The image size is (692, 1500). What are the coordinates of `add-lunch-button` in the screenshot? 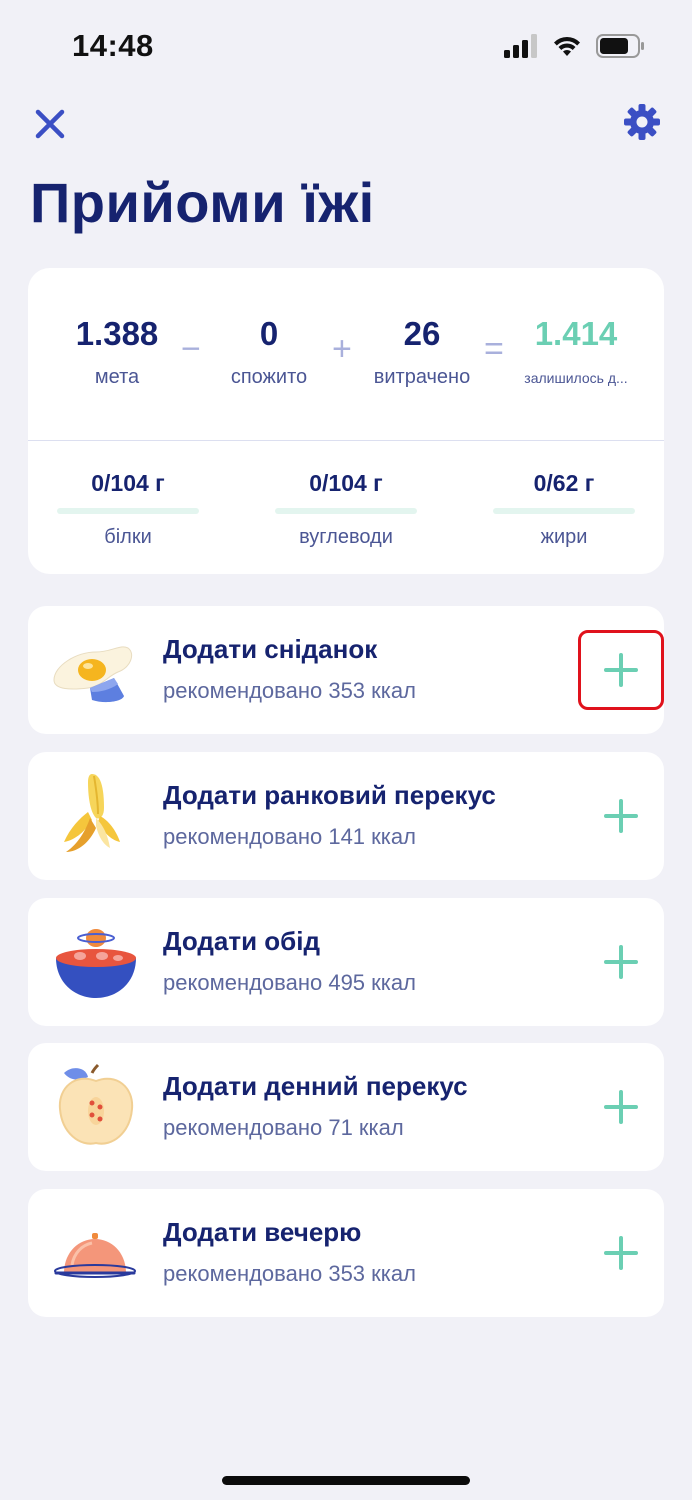 It's located at (621, 962).